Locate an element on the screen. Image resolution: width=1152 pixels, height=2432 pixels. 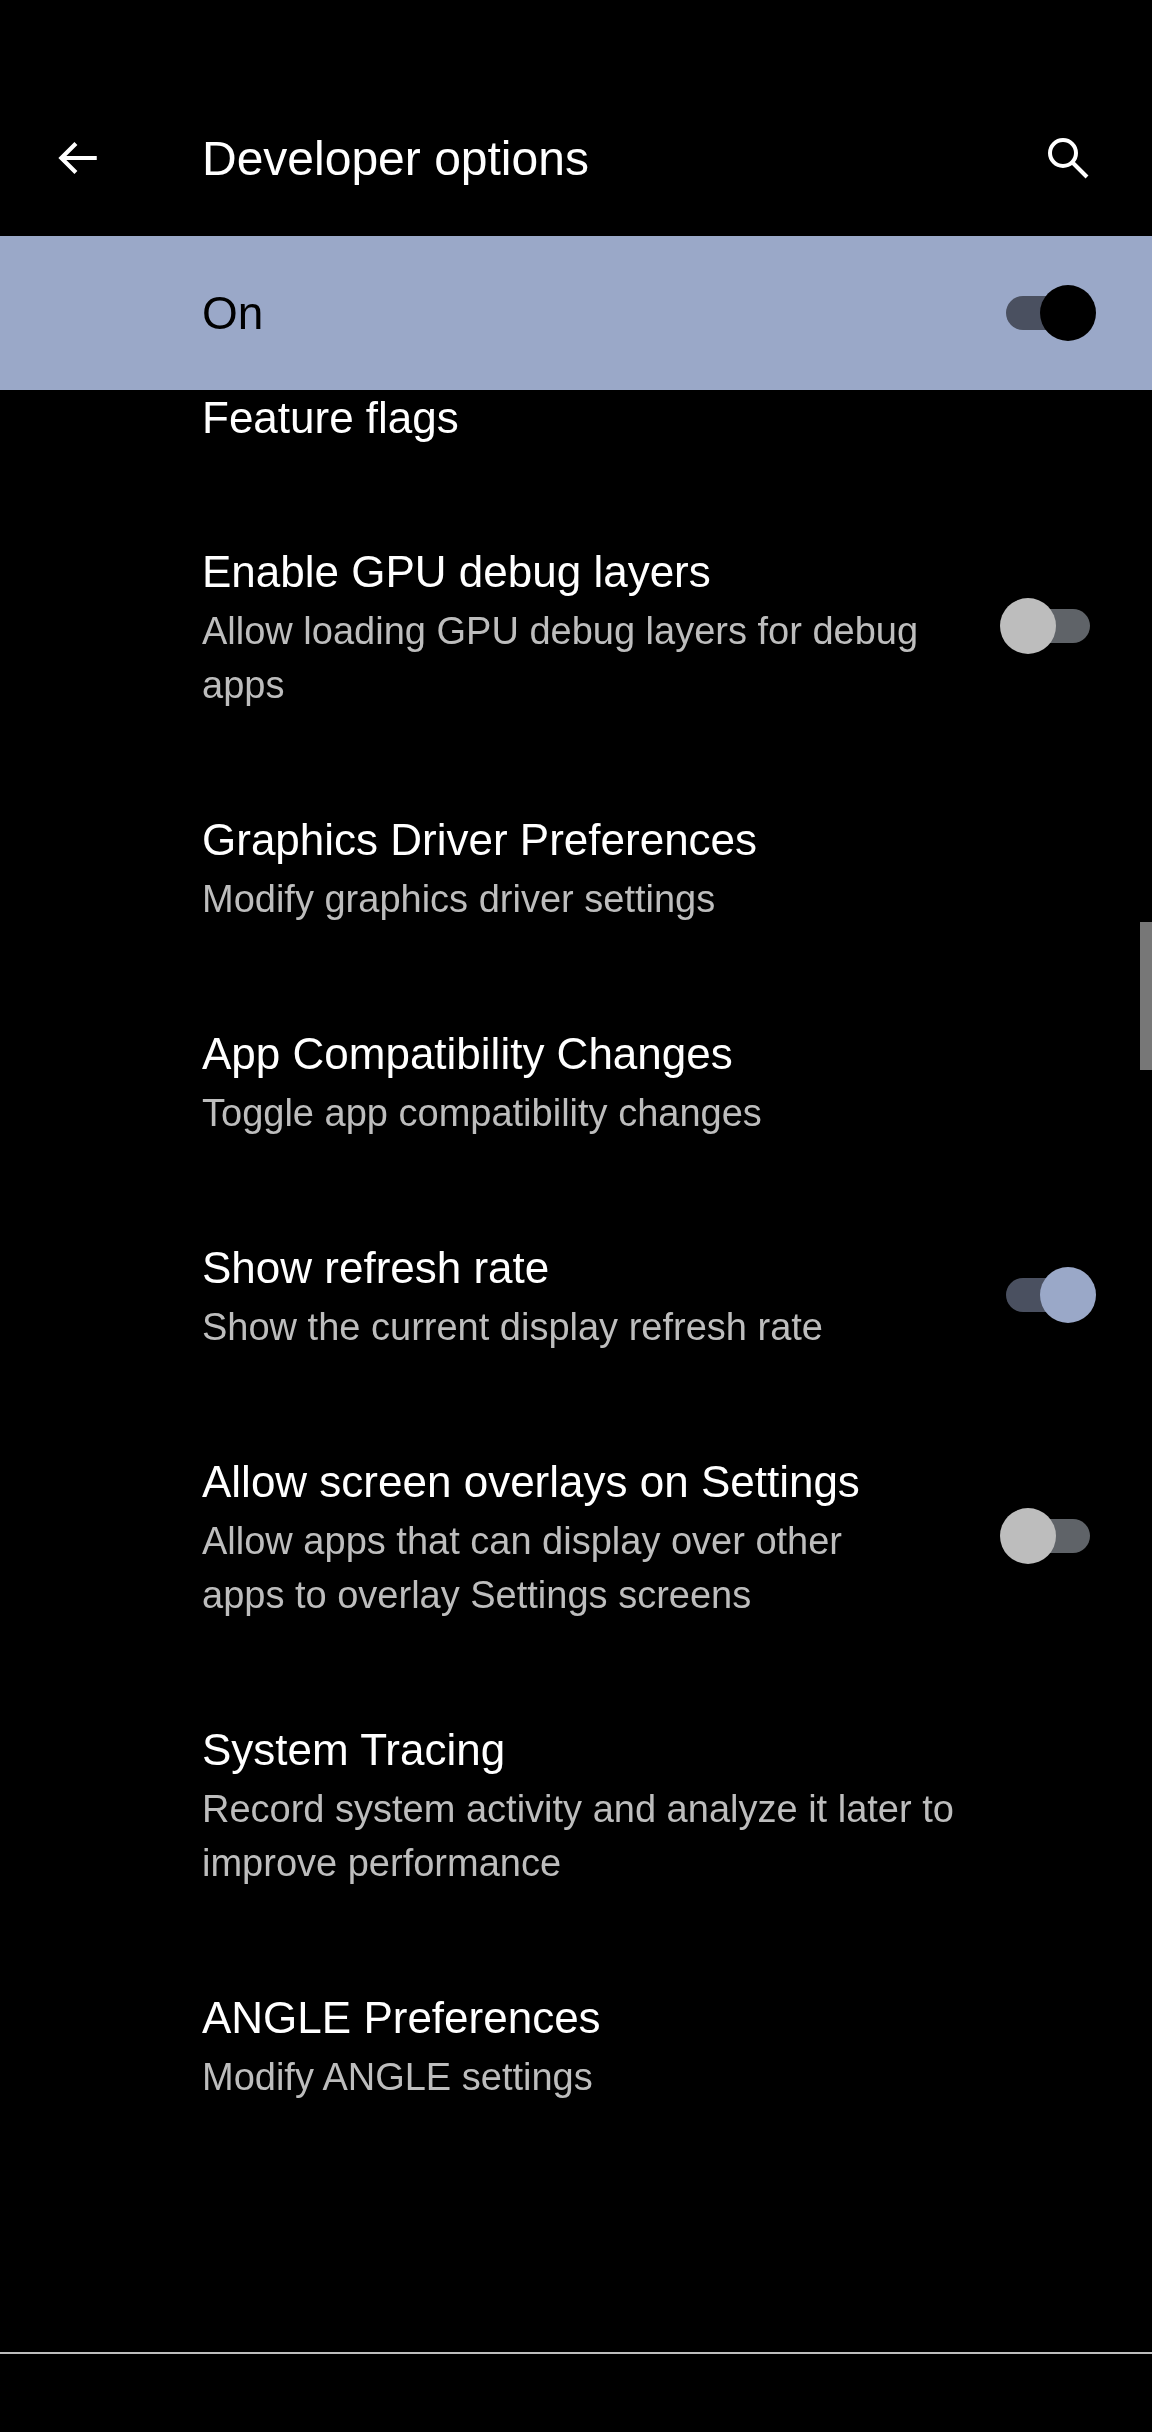
setting-title: Show refresh rate is located at coordinates (562, 1268).